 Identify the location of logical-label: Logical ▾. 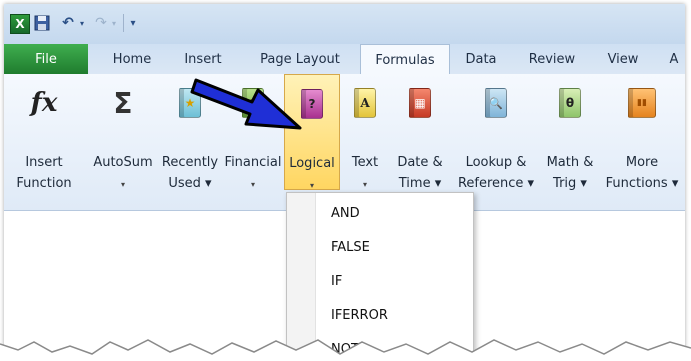
(312, 173).